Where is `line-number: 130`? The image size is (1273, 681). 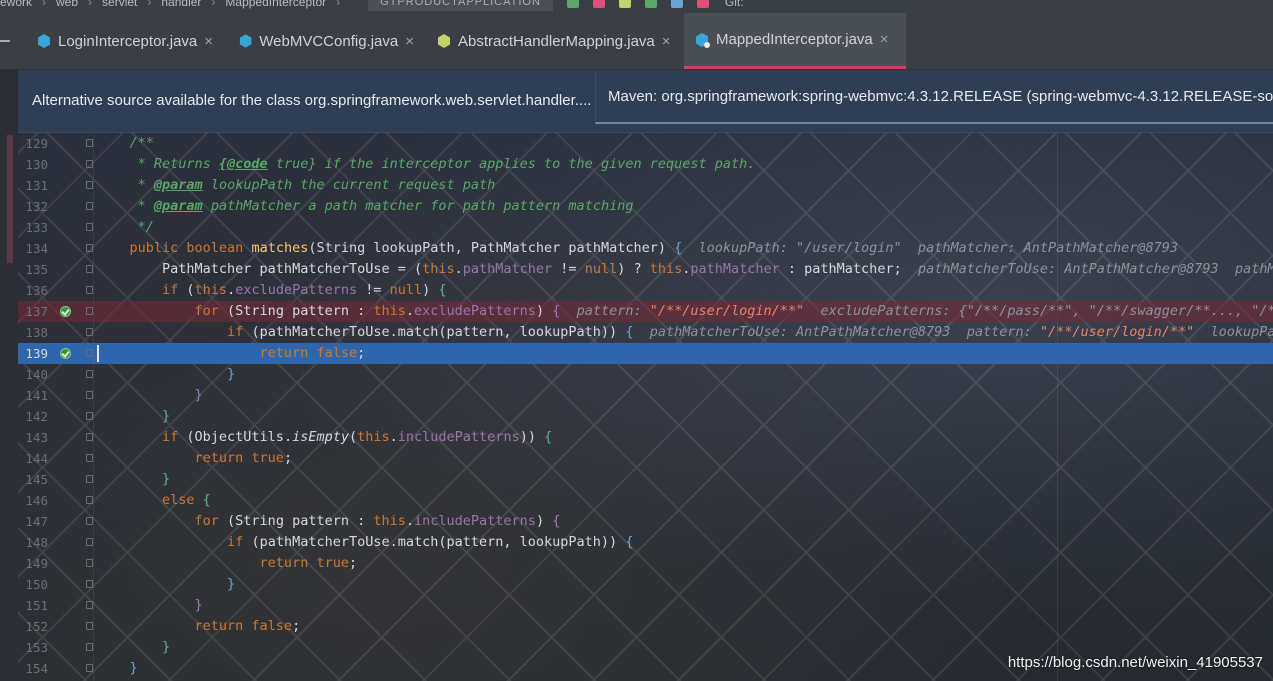
line-number: 130 is located at coordinates (33, 164).